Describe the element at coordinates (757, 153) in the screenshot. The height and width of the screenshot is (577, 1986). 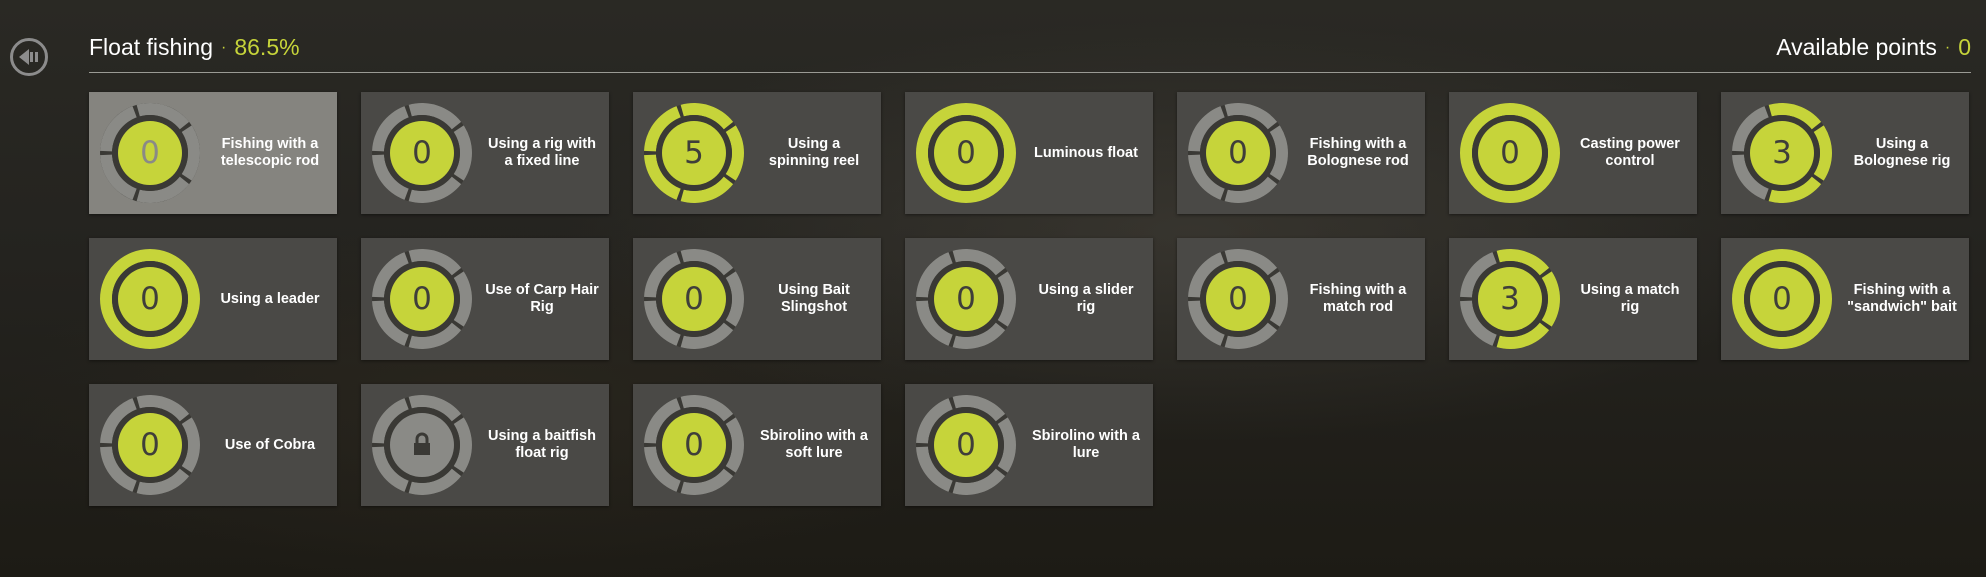
I see `skill-card: 5 Using a spinning reel` at that location.